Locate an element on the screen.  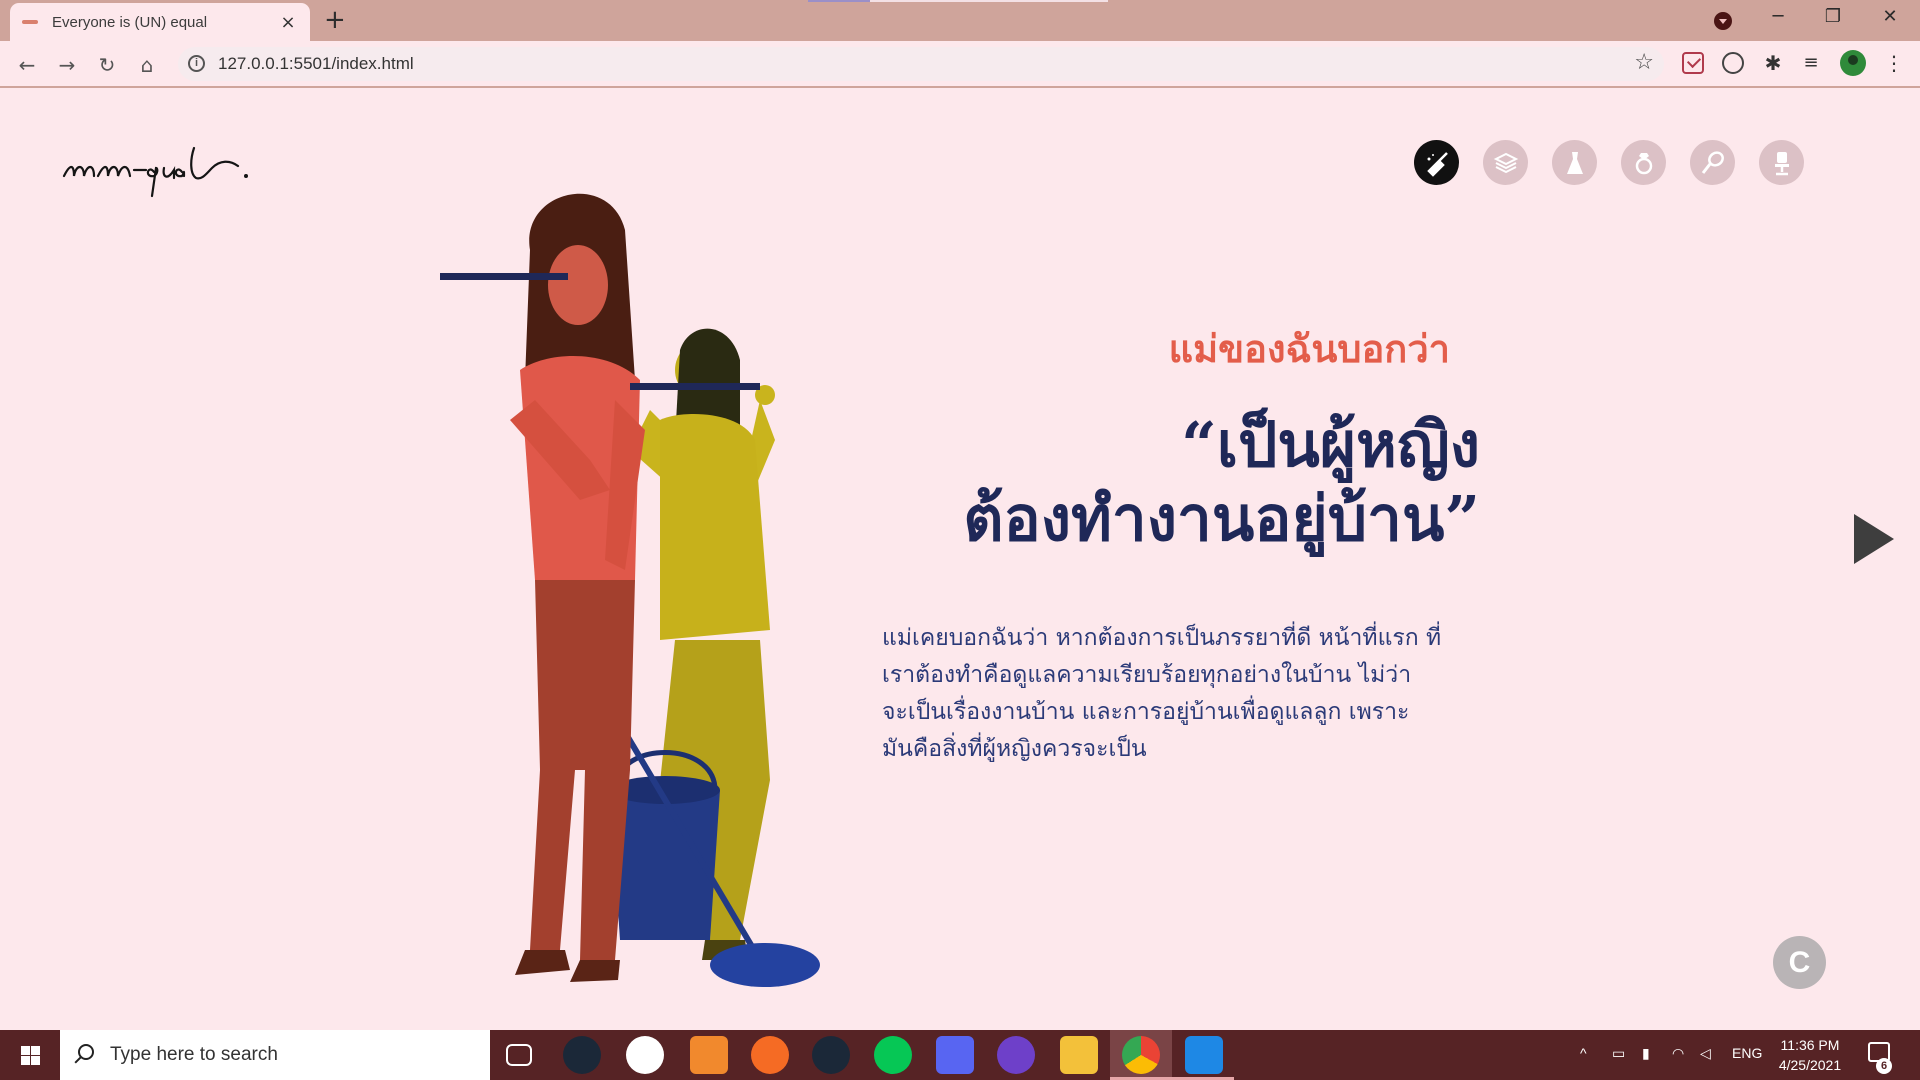
wacom-icon is located at coordinates (645, 1055).